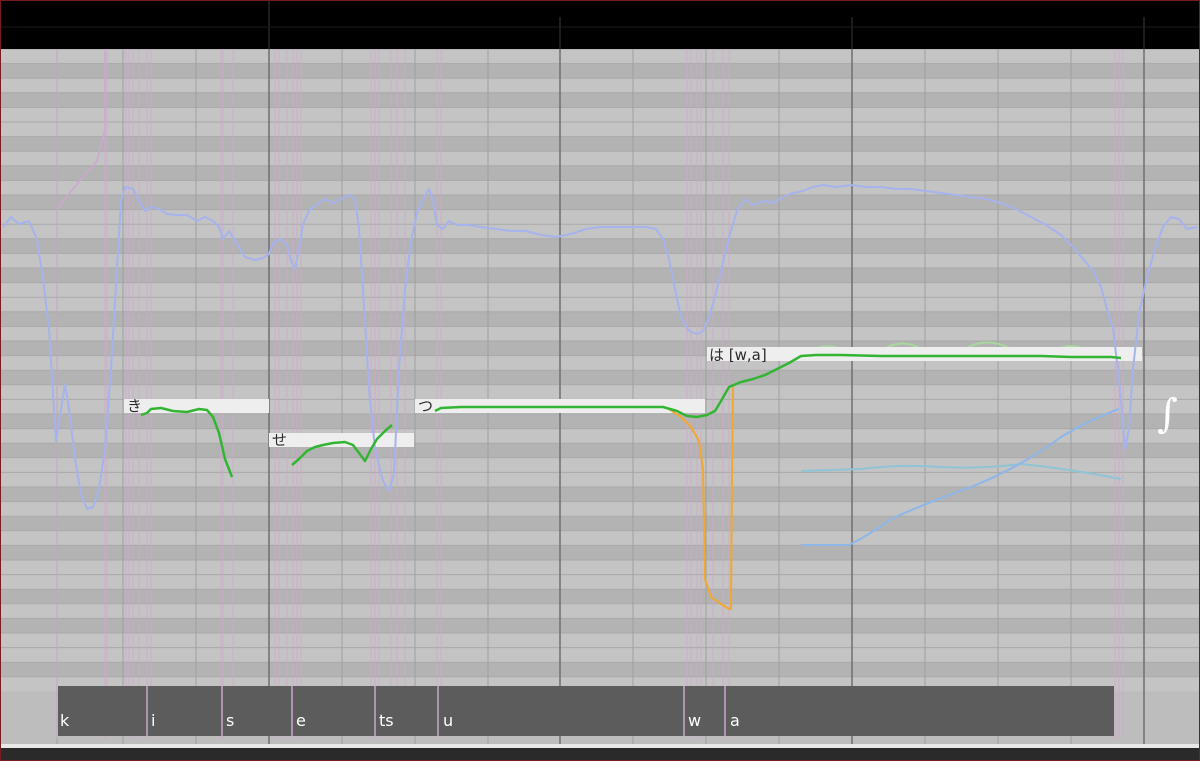 The image size is (1200, 761). I want to click on phoneme-ts: ts, so click(386, 720).